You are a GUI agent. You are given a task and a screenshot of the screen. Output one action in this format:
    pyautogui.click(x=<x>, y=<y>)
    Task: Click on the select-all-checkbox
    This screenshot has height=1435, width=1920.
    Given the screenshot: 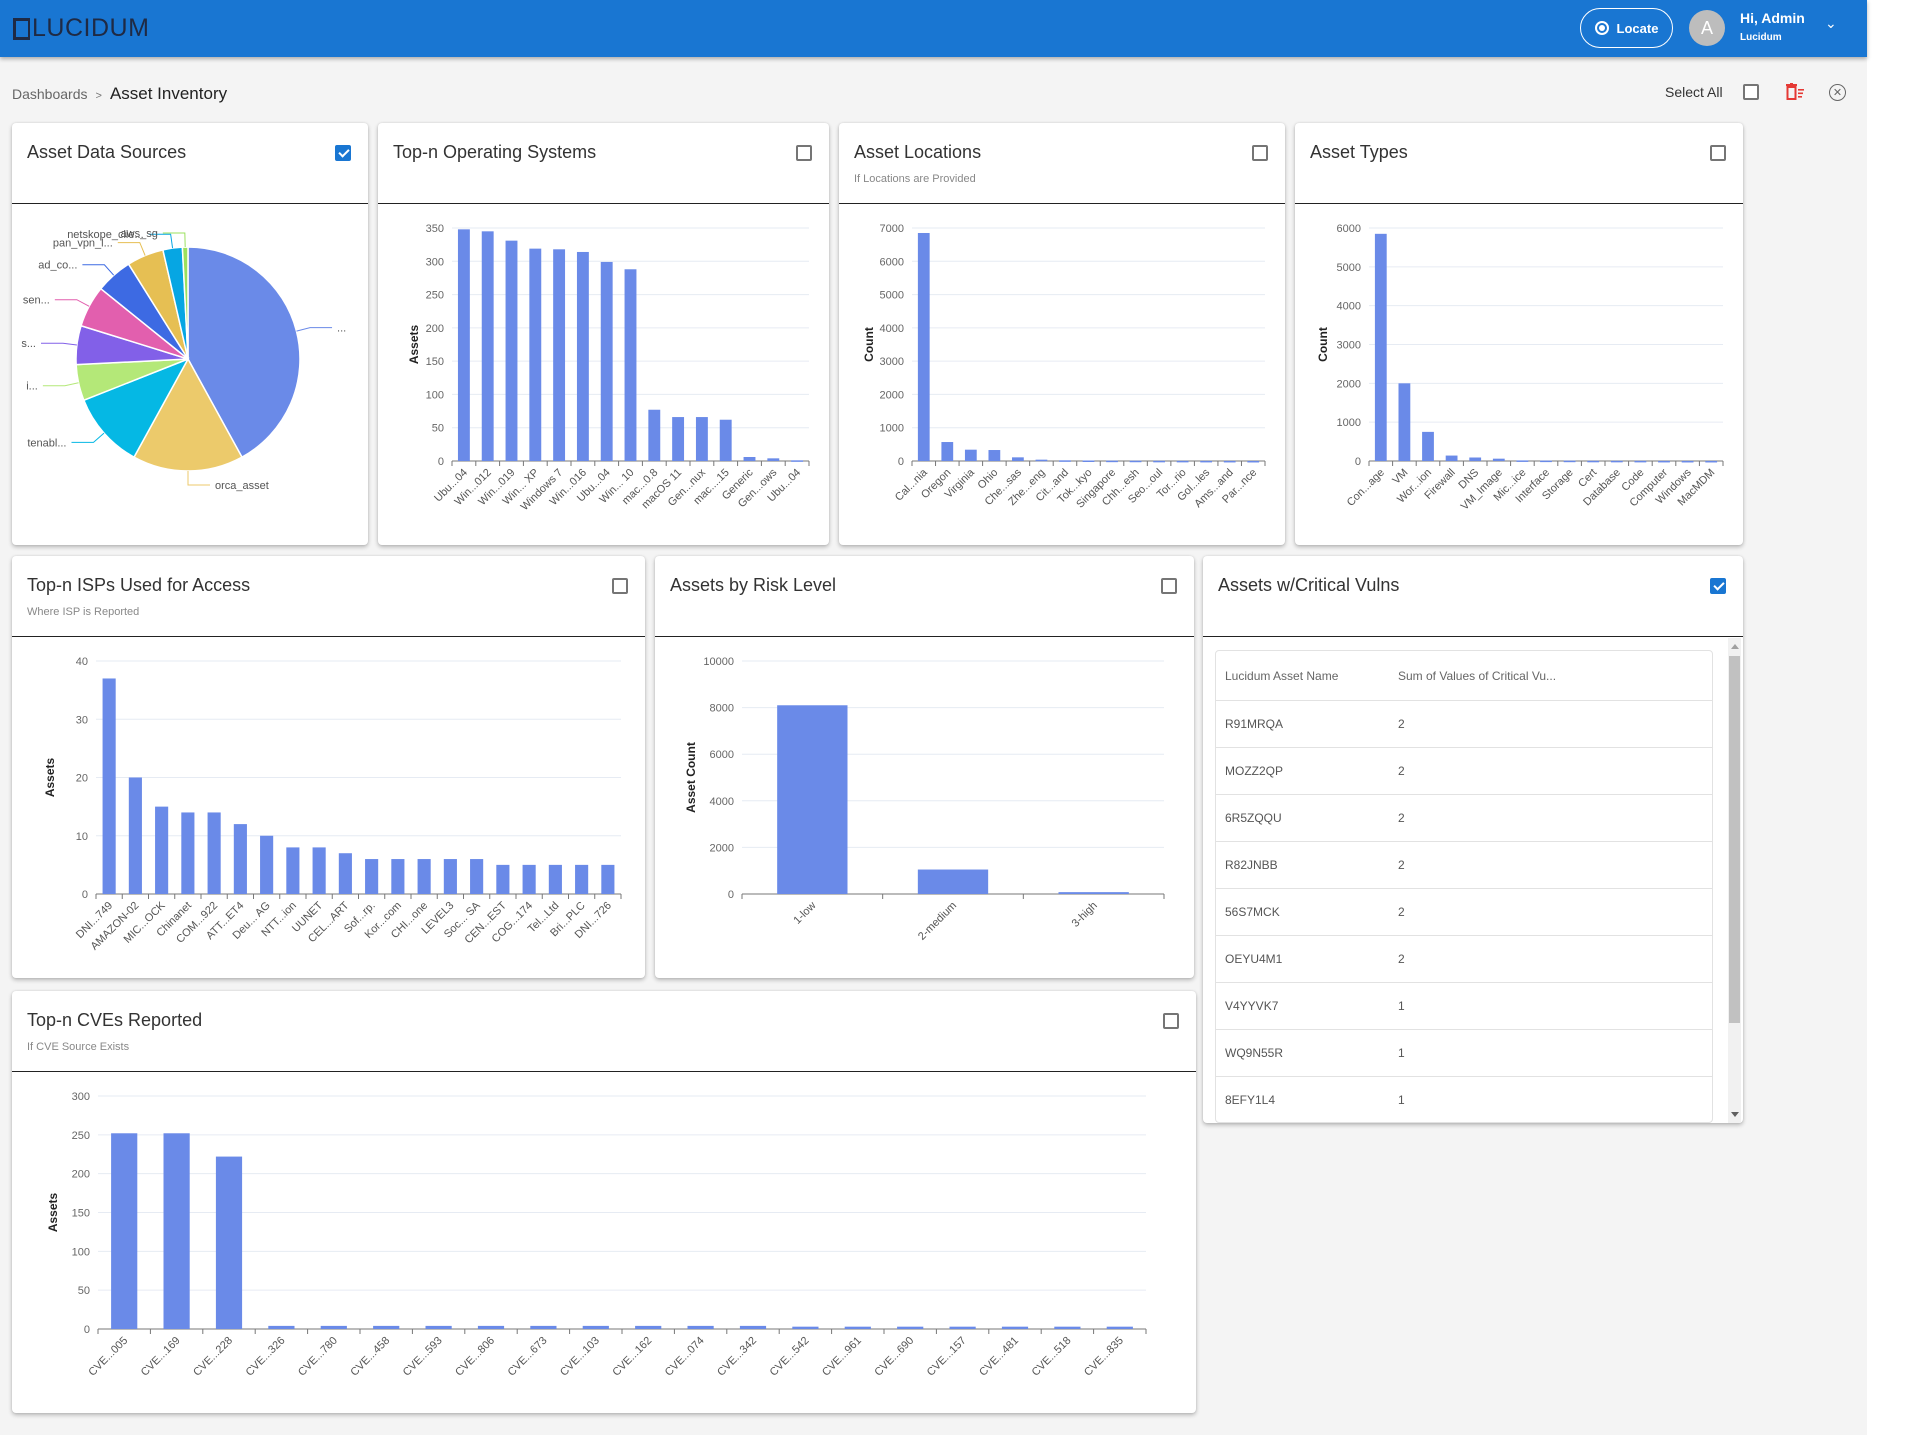 What is the action you would take?
    pyautogui.click(x=1751, y=92)
    